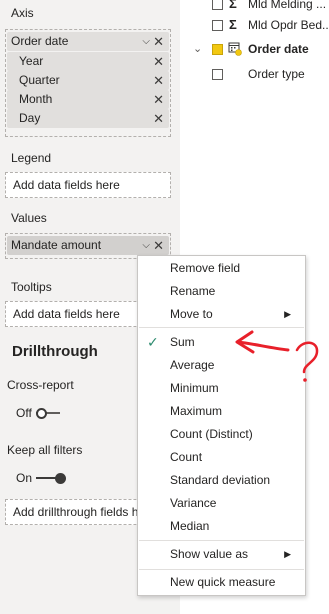 This screenshot has height=614, width=329. What do you see at coordinates (191, 314) in the screenshot?
I see `menu-item-label: Move to` at bounding box center [191, 314].